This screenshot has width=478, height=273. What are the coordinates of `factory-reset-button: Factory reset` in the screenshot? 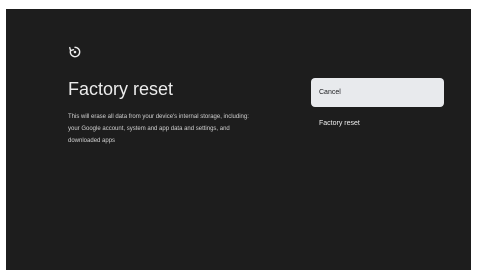 It's located at (377, 123).